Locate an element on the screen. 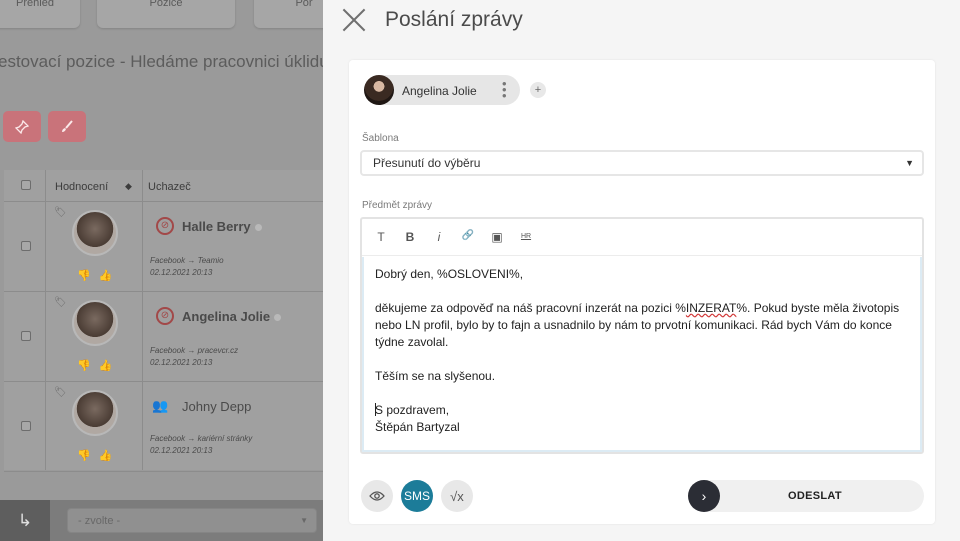 This screenshot has height=541, width=960. tab-other: Poř is located at coordinates (288, 14).